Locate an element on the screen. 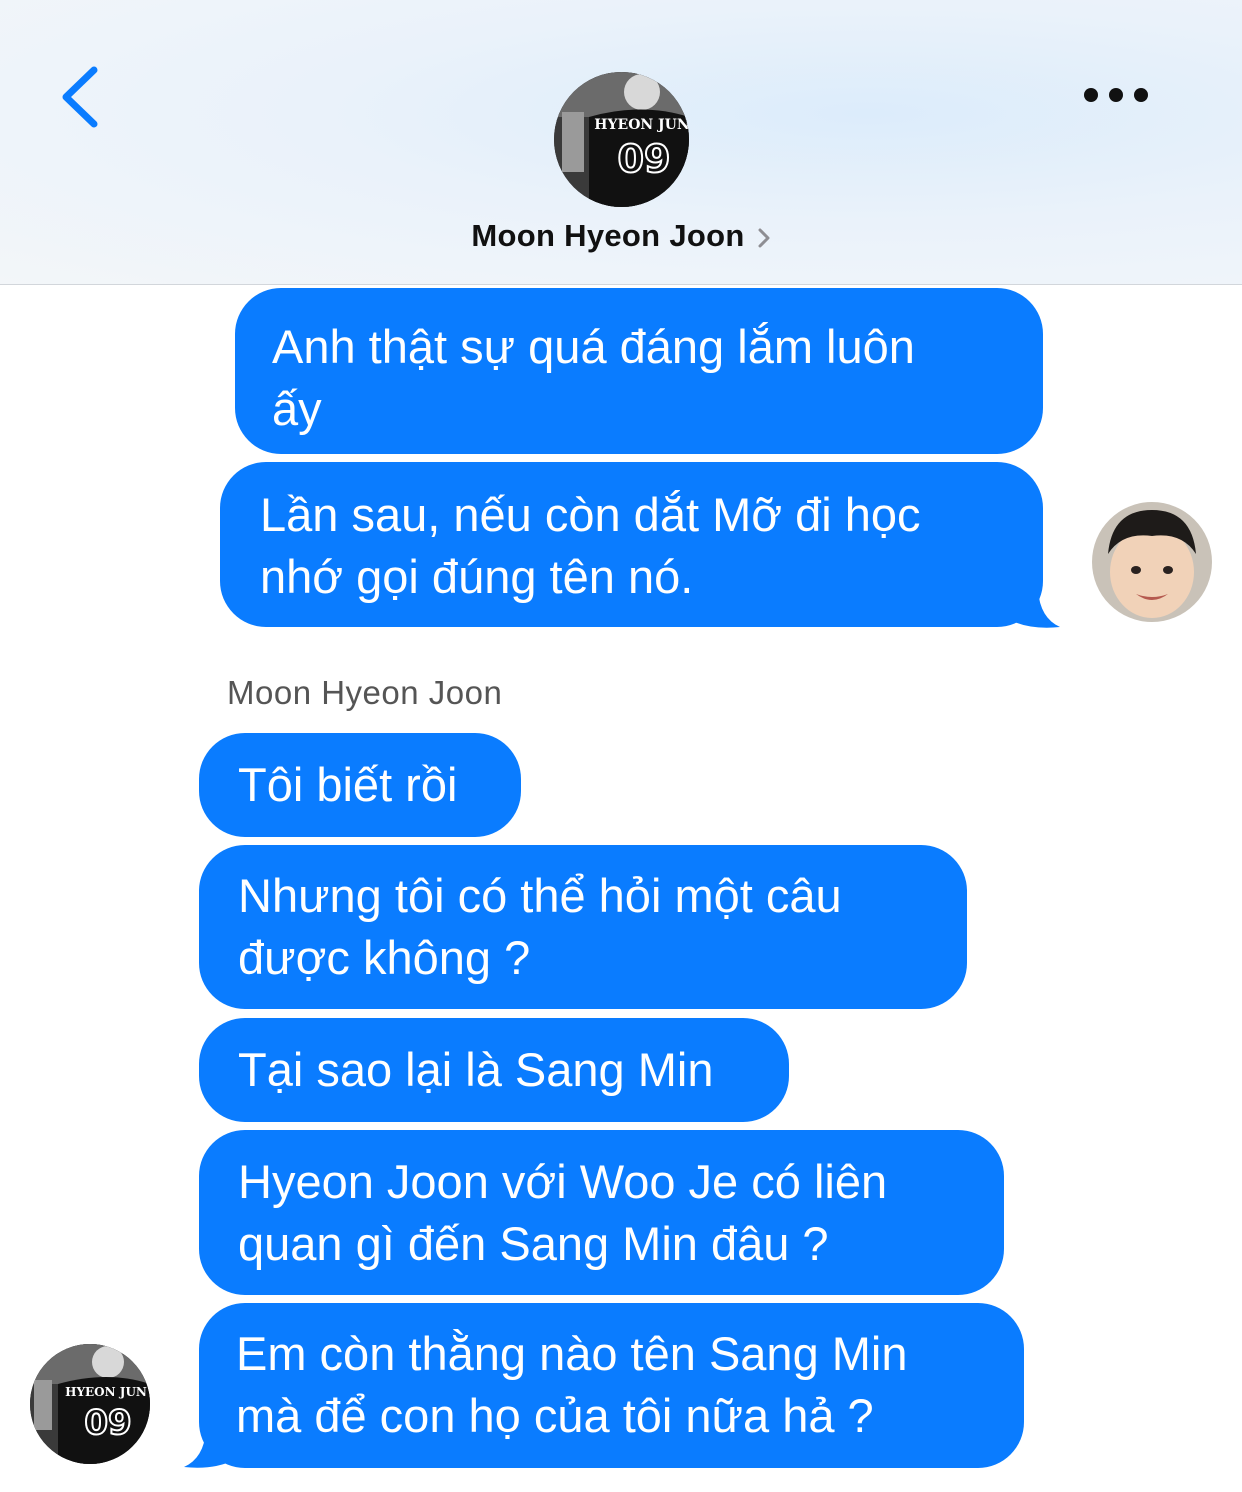  contact-avatar: HYEON JUN 09 is located at coordinates (621, 139).